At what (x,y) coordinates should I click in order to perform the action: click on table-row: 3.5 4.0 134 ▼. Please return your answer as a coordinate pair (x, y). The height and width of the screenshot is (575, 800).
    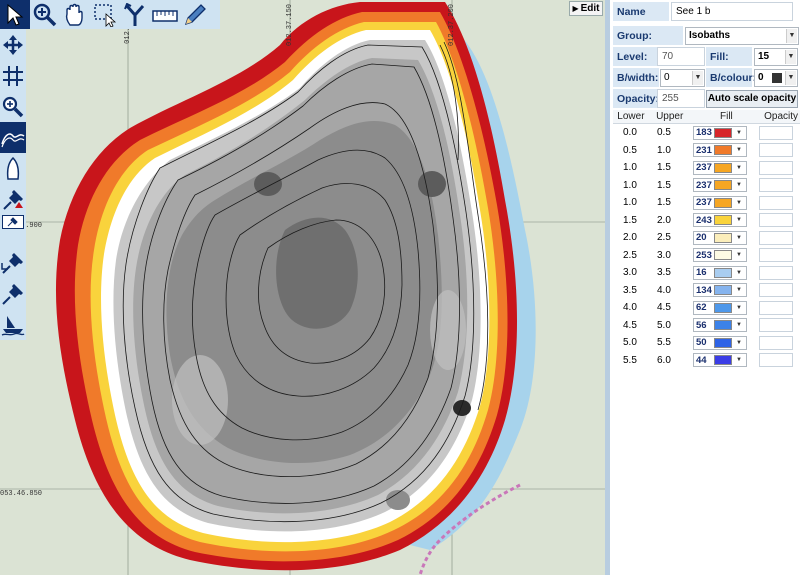
    Looking at the image, I should click on (706, 291).